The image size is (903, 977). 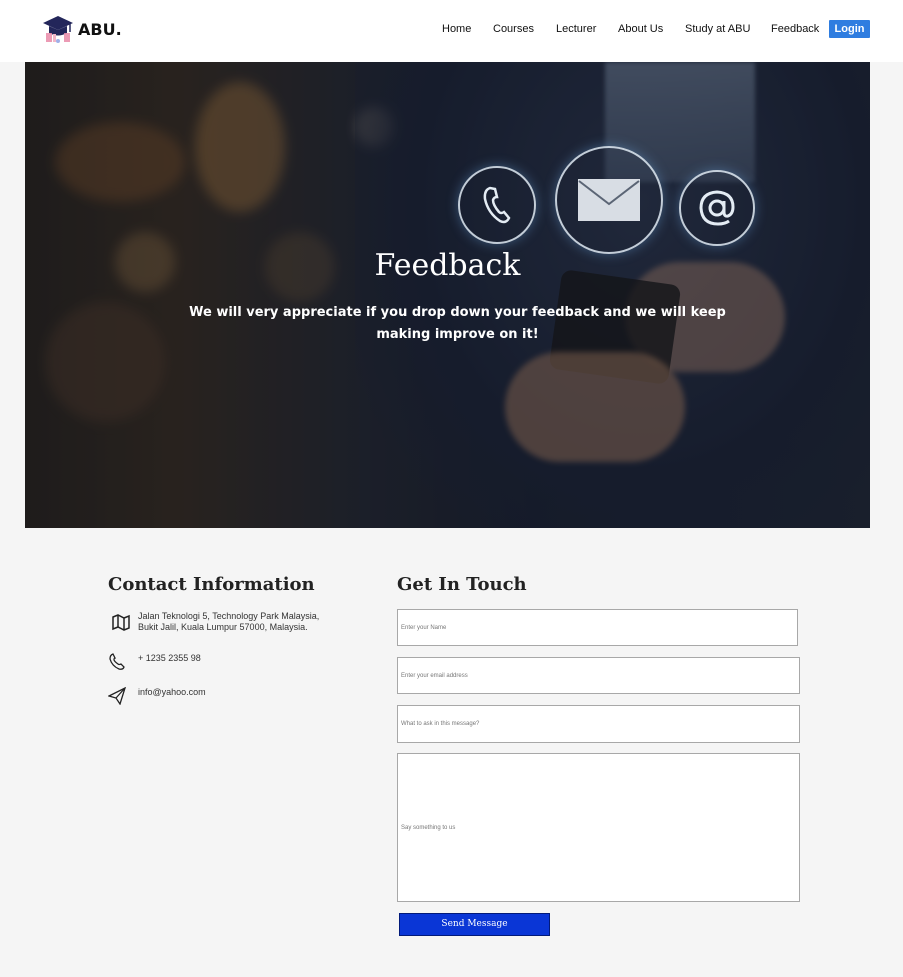 What do you see at coordinates (424, 628) in the screenshot?
I see `name-placeholder: Enter your Name` at bounding box center [424, 628].